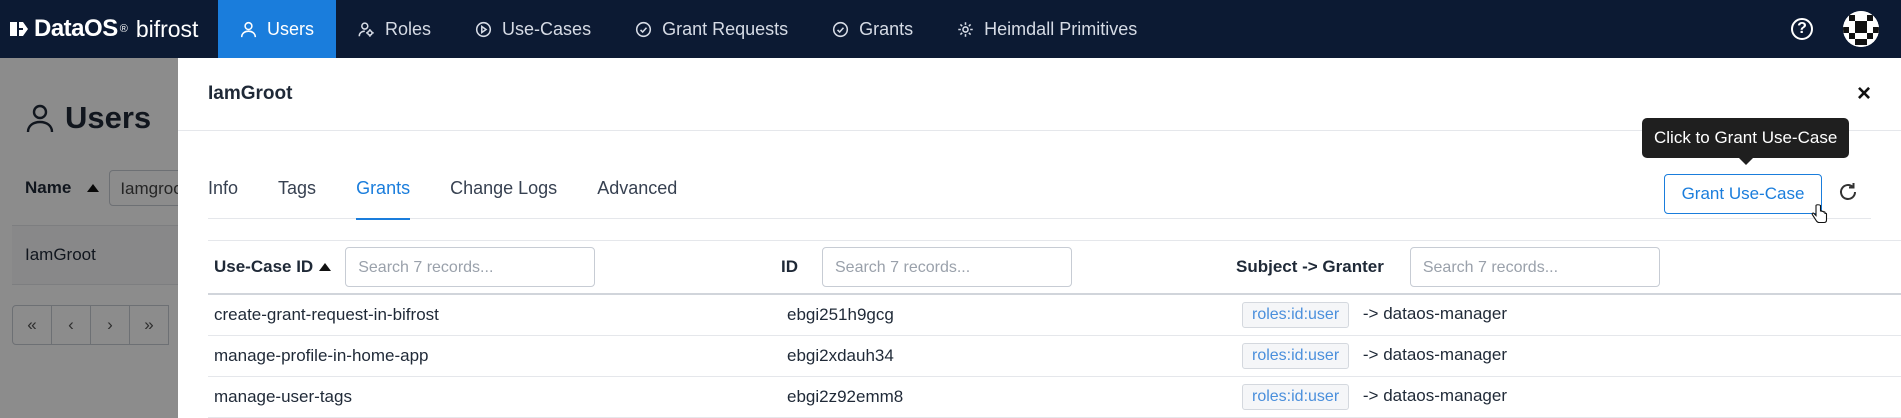 This screenshot has width=1901, height=418. Describe the element at coordinates (167, 28) in the screenshot. I see `brand-app-name: bifrost` at that location.